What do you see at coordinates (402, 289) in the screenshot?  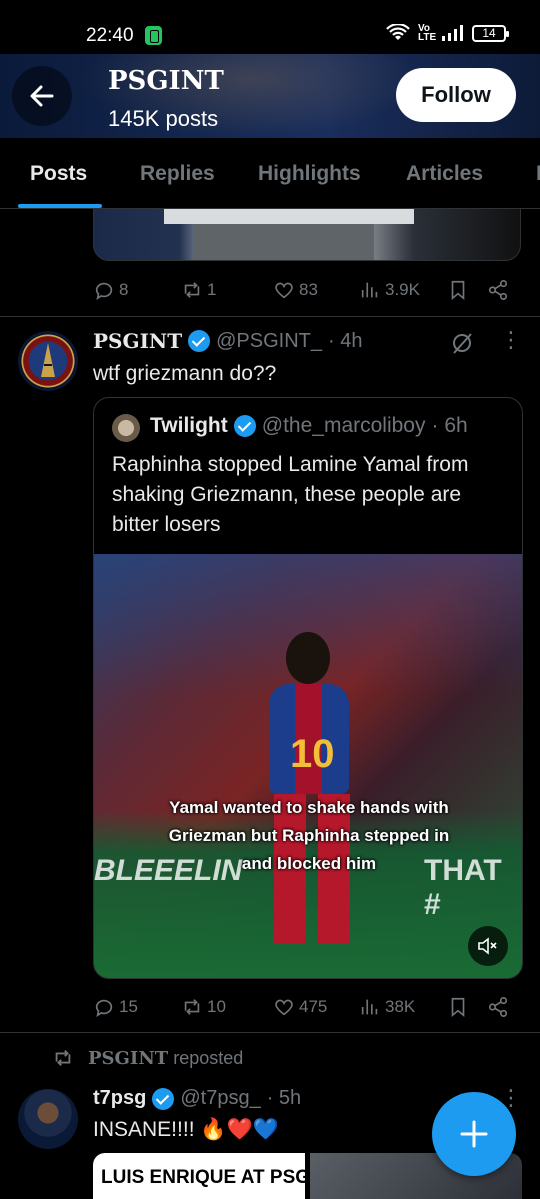 I see `views-count: 3.9K` at bounding box center [402, 289].